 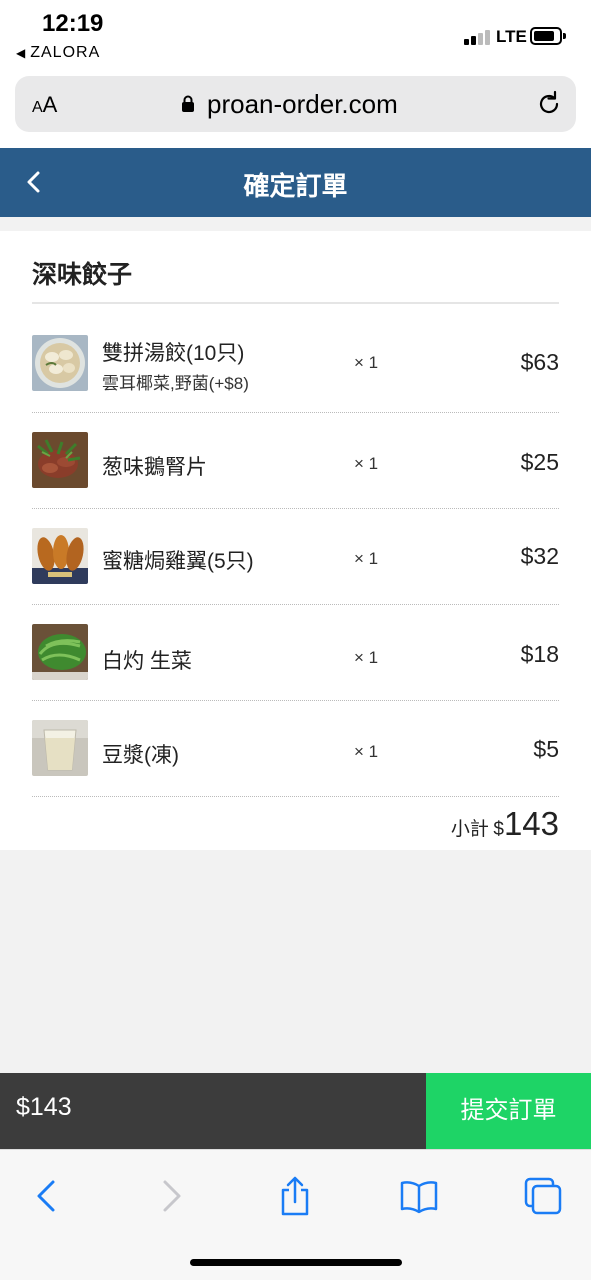 What do you see at coordinates (546, 749) in the screenshot?
I see `item-price: $5` at bounding box center [546, 749].